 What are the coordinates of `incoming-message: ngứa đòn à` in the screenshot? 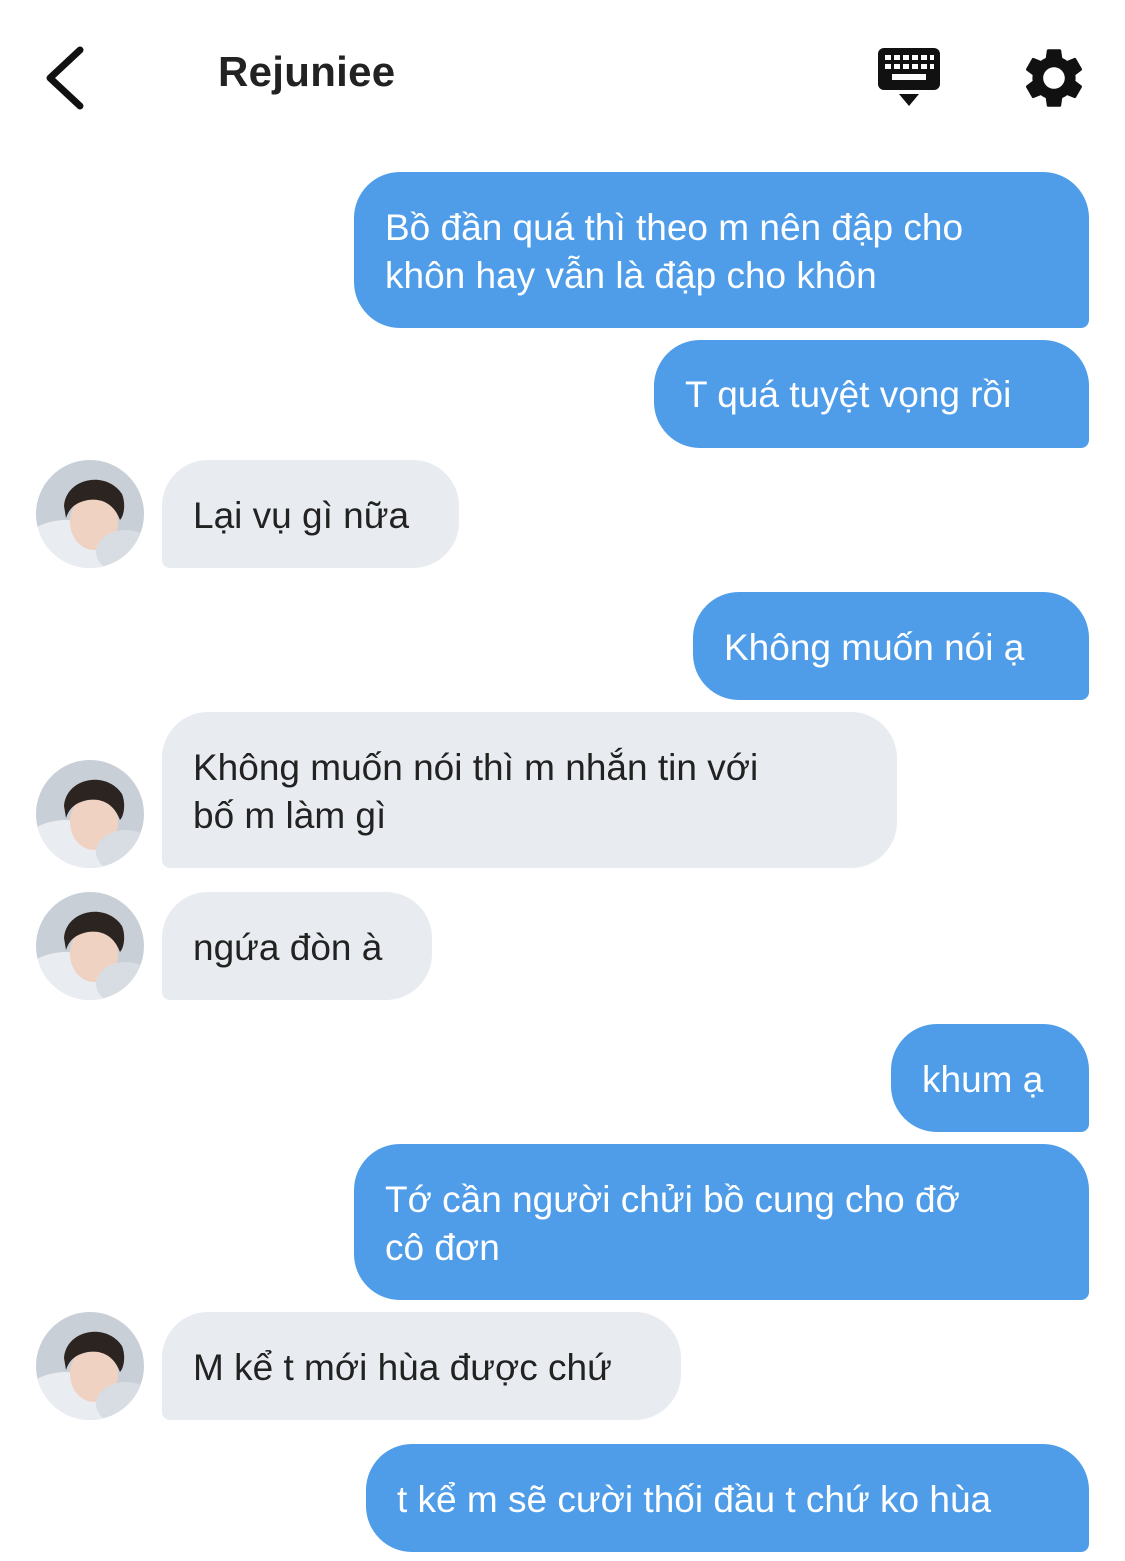 It's located at (297, 946).